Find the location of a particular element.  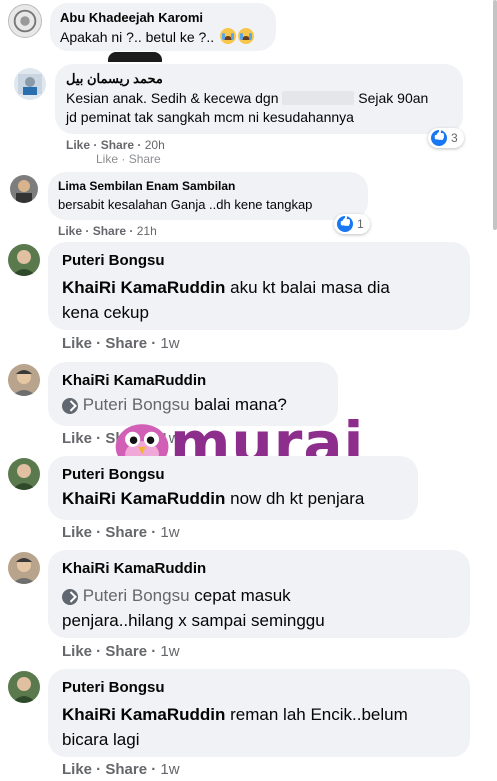

comment-text: aku kt balai masa dia is located at coordinates (310, 287).